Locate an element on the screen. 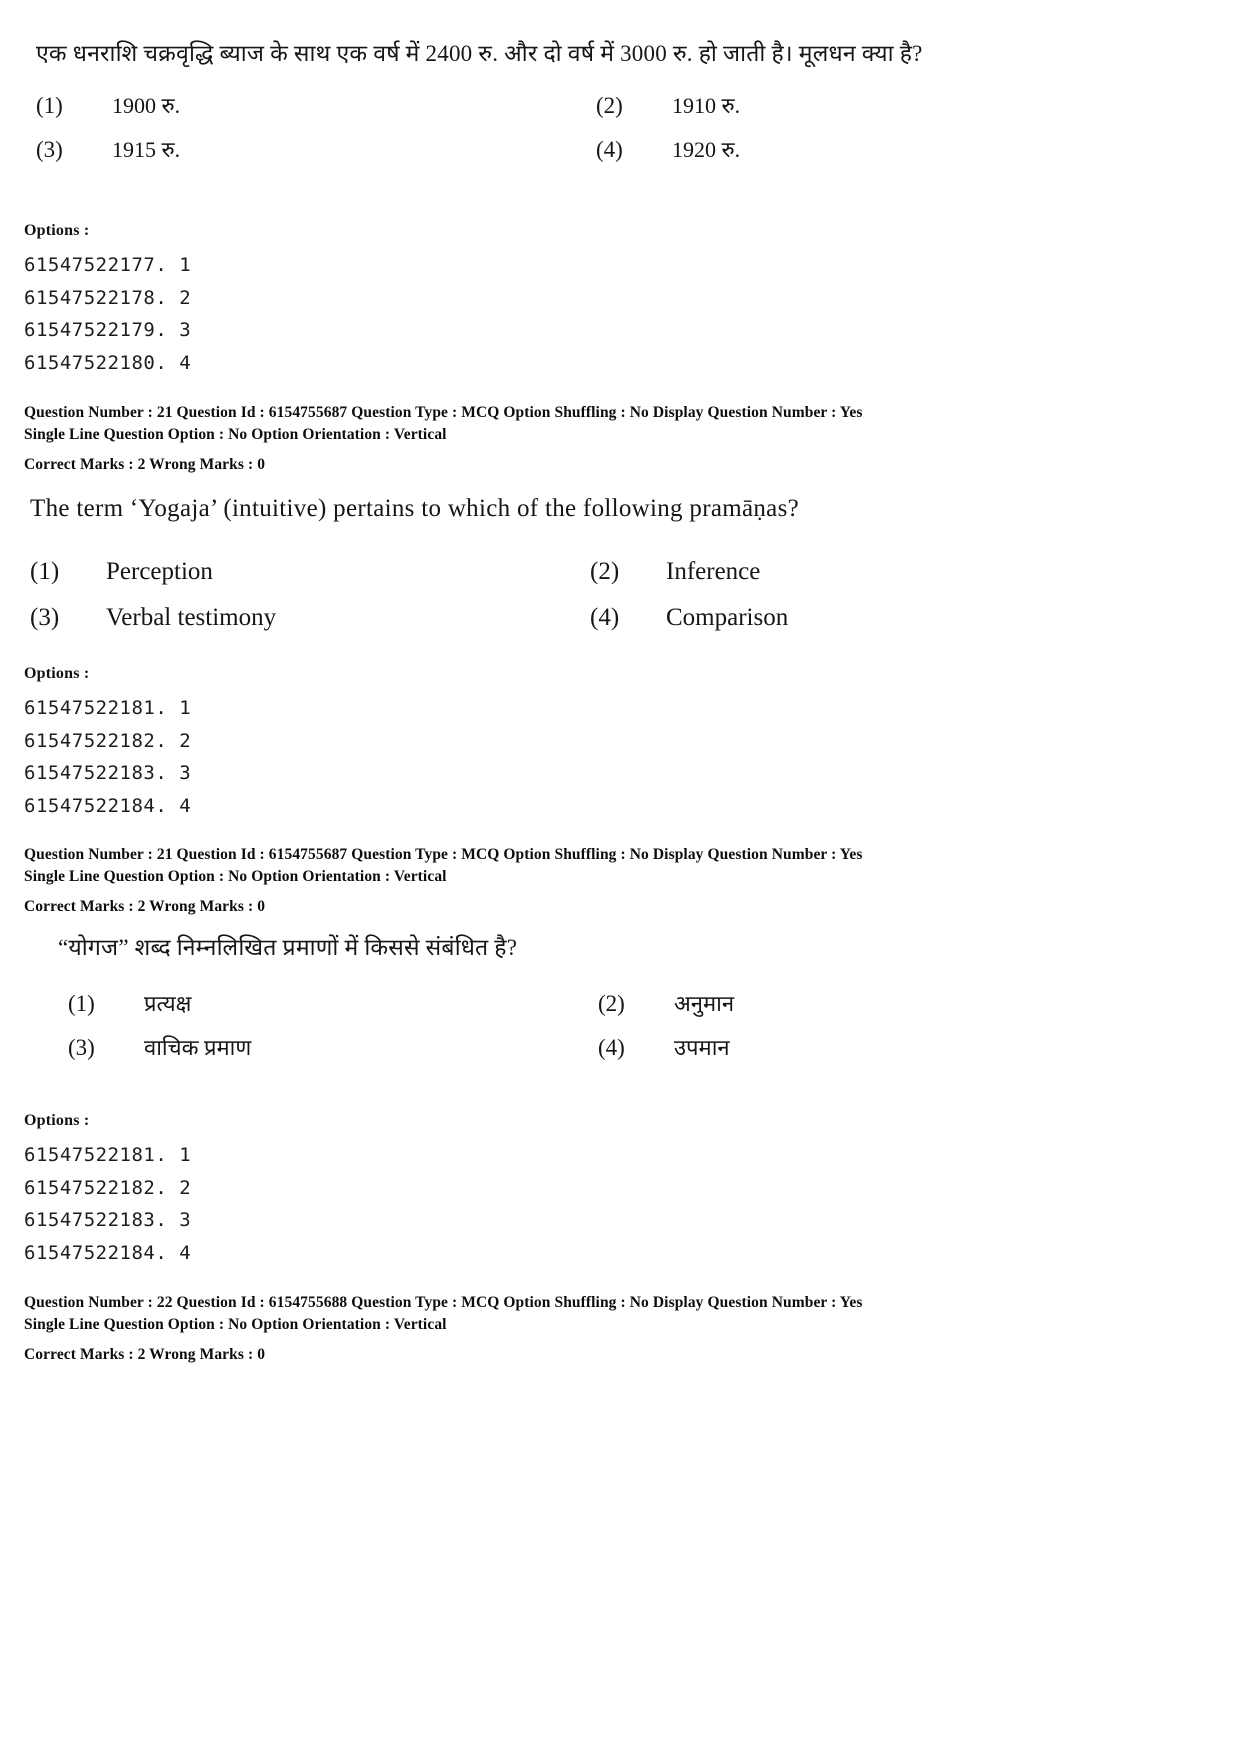 The width and height of the screenshot is (1240, 1754). option-label: Perception is located at coordinates (159, 571).